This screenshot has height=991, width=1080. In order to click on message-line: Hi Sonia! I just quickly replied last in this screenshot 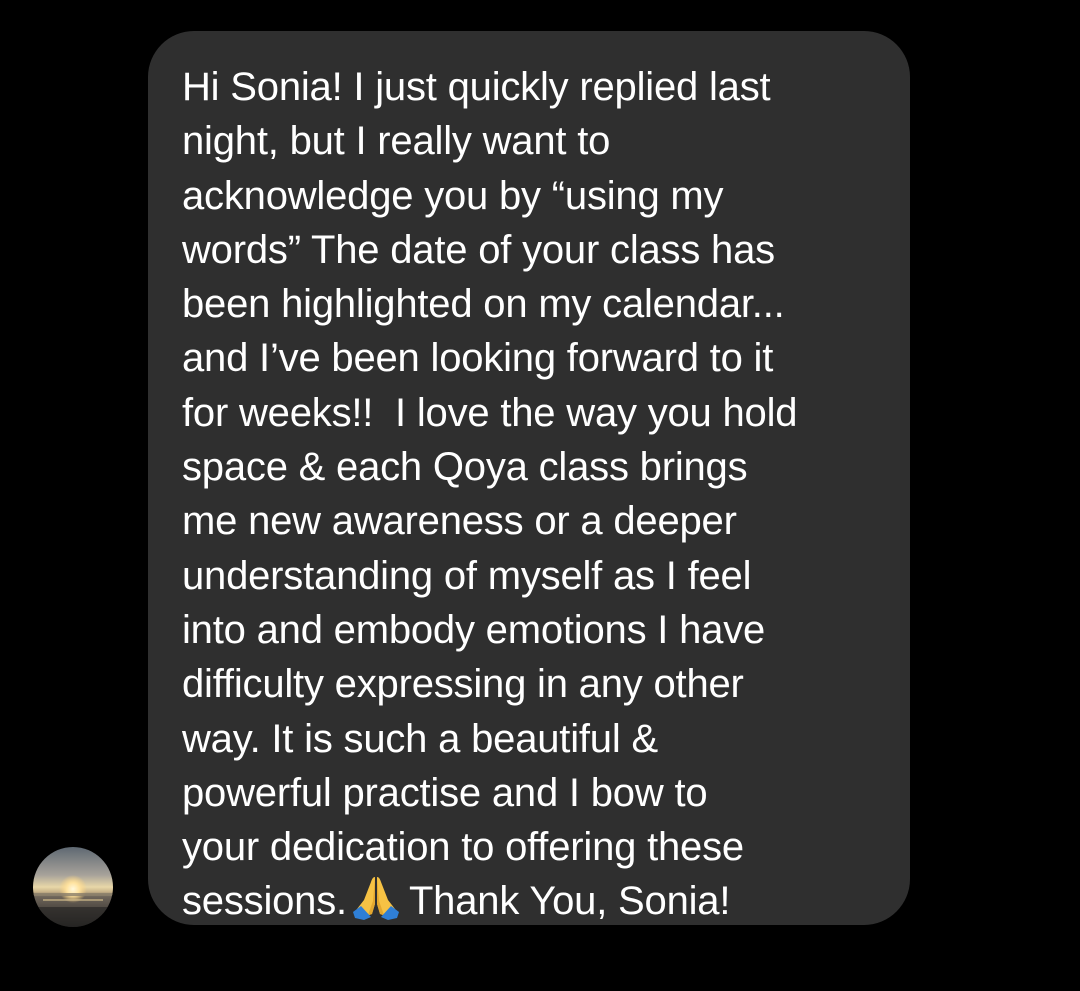, I will do `click(476, 87)`.